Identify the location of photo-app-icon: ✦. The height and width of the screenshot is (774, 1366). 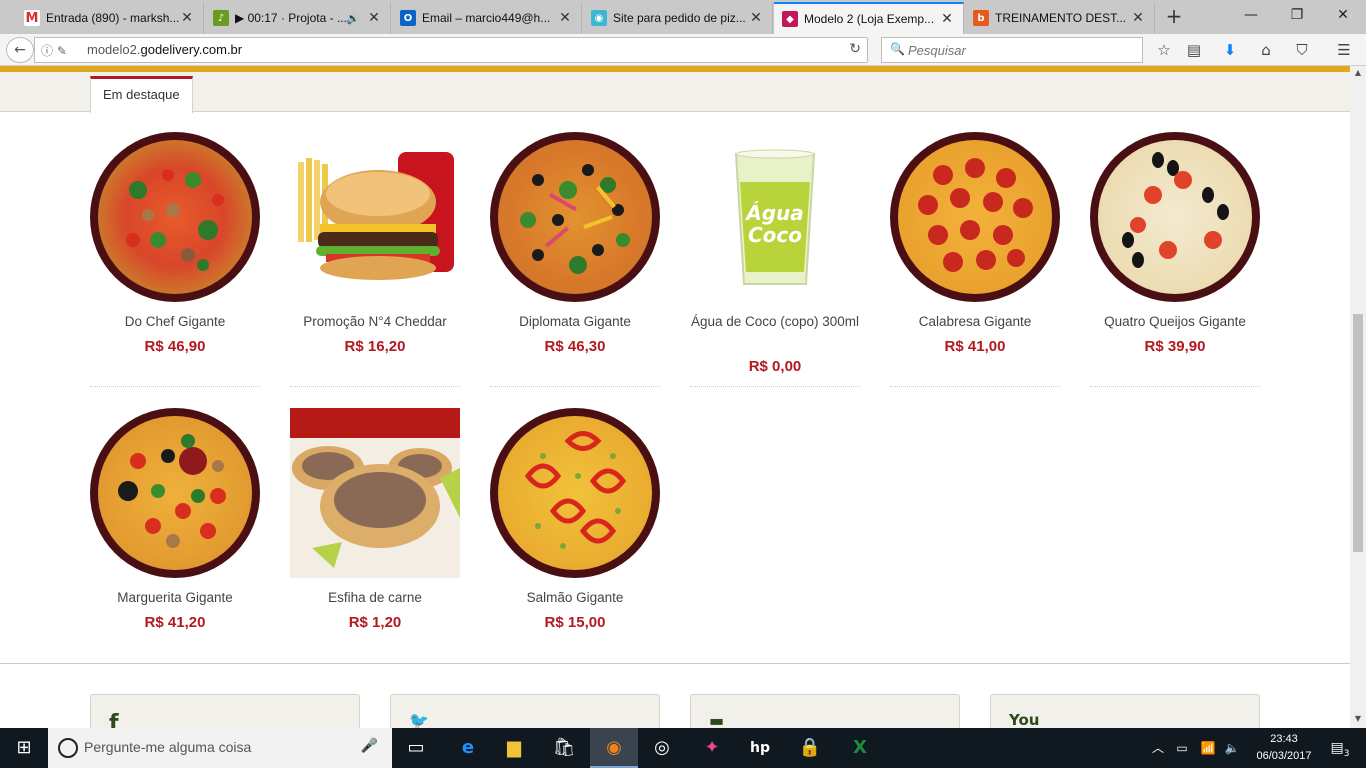
(712, 748).